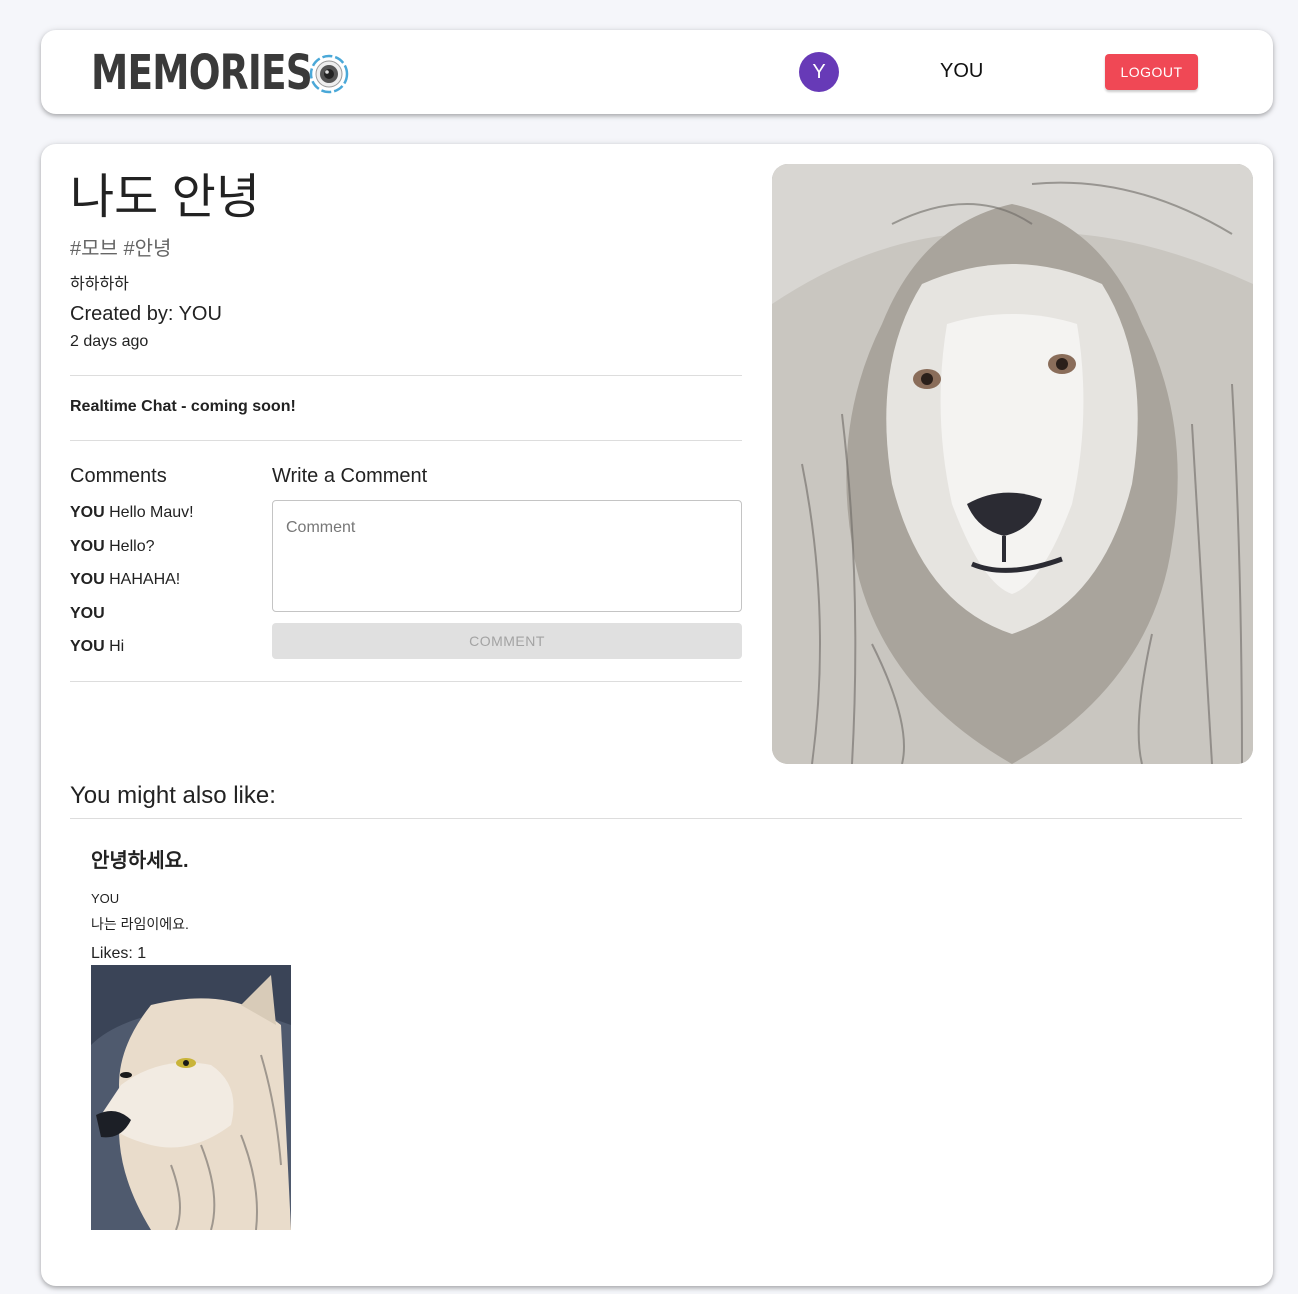 The height and width of the screenshot is (1294, 1298). Describe the element at coordinates (117, 646) in the screenshot. I see `comment-text: Hi` at that location.